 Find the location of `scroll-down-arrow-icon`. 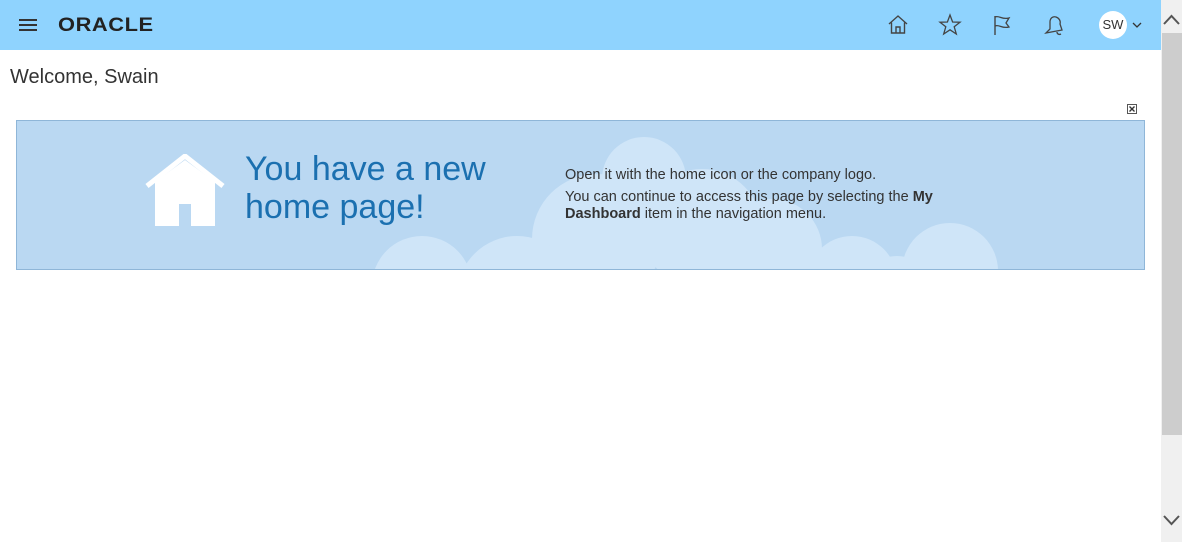

scroll-down-arrow-icon is located at coordinates (1171, 520).